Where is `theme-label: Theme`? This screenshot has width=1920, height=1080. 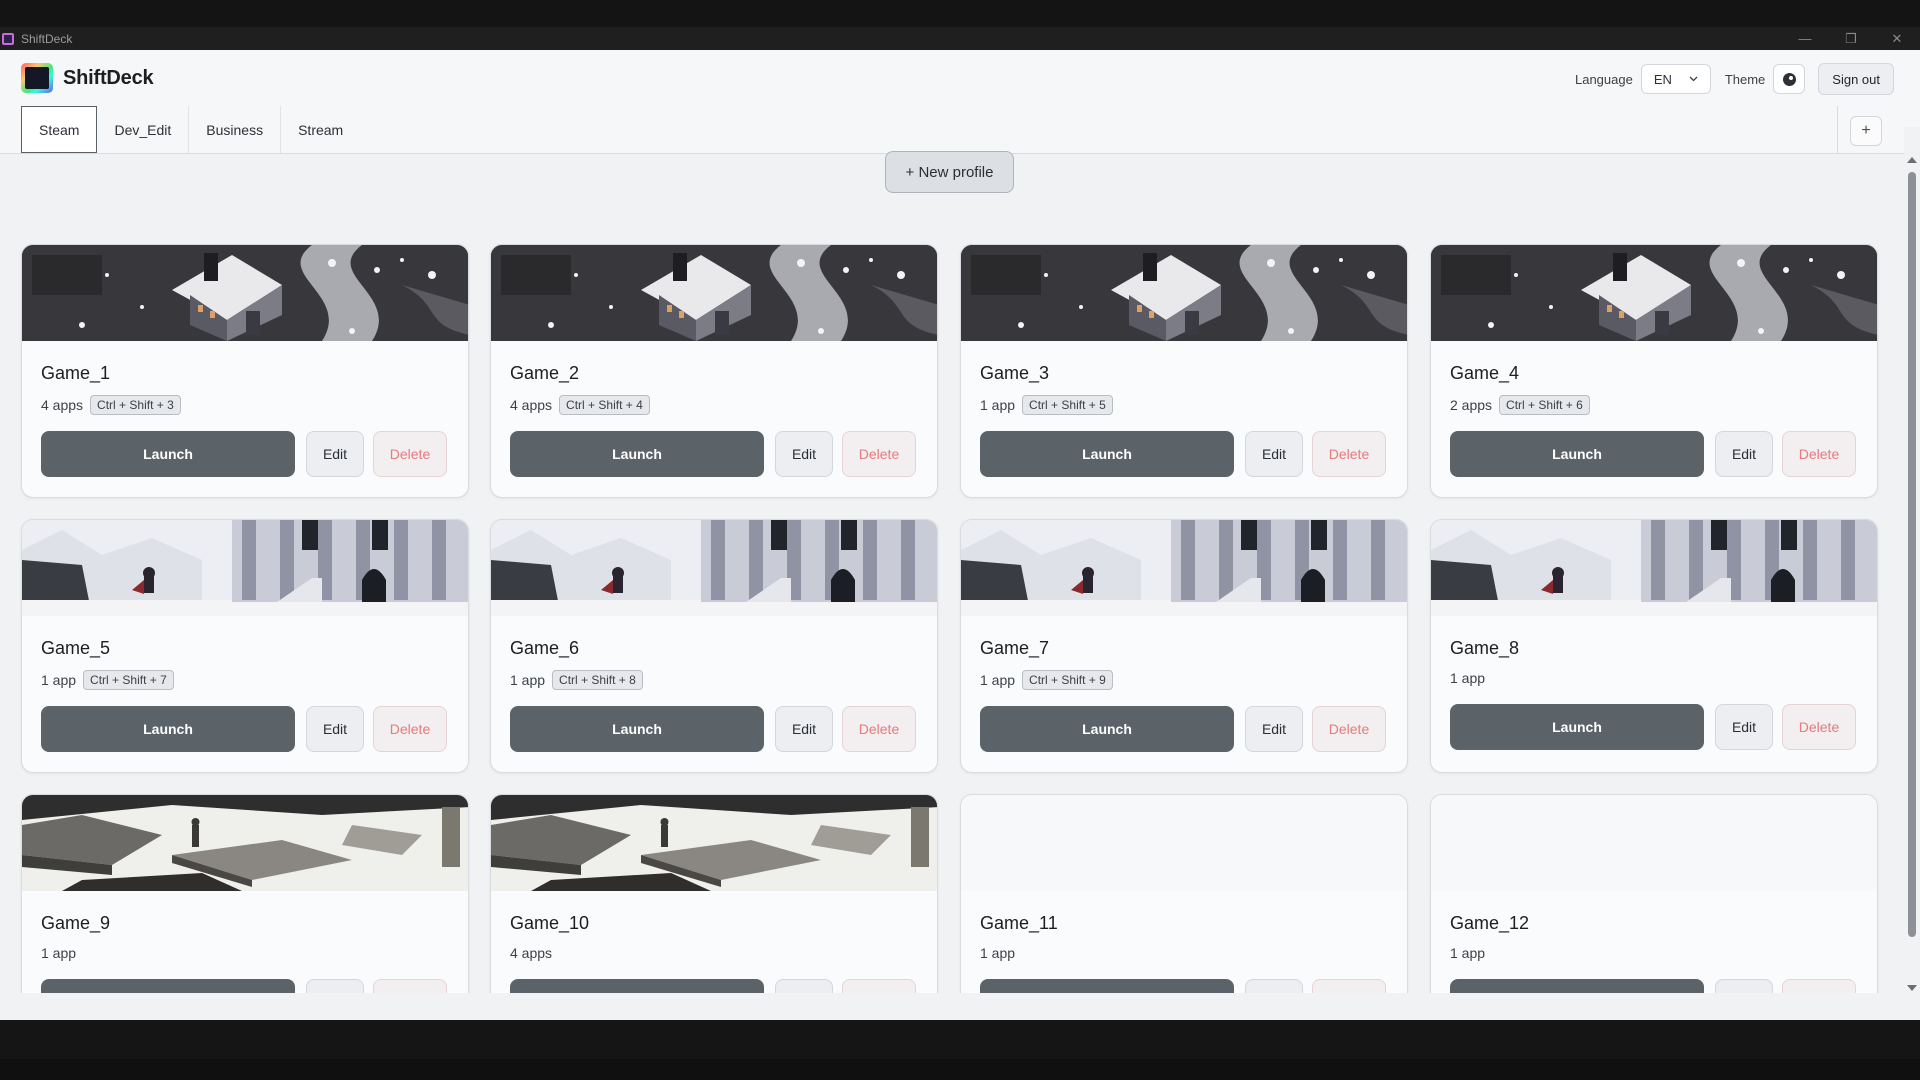 theme-label: Theme is located at coordinates (1745, 79).